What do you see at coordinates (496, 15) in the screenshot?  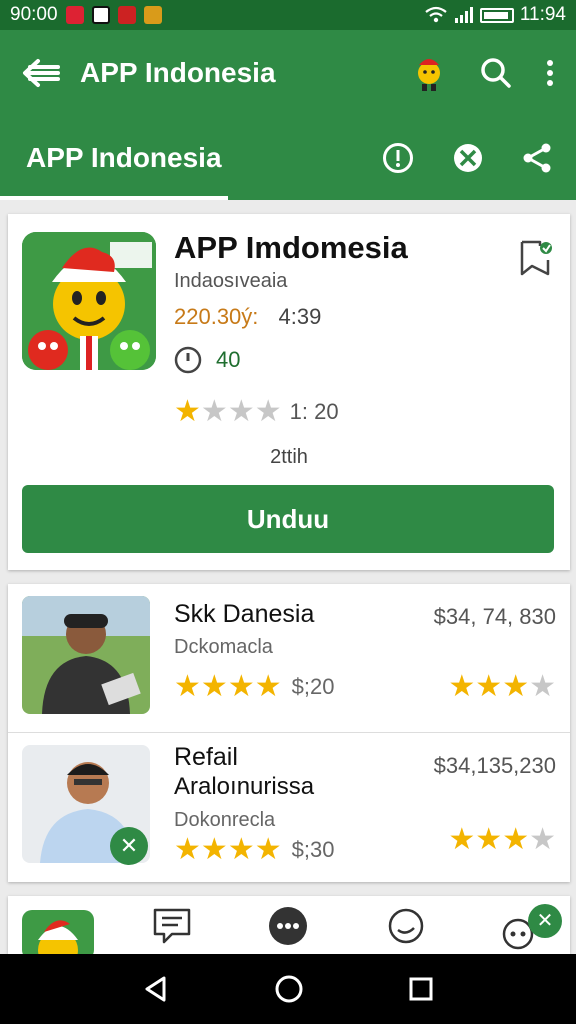 I see `battery-icon` at bounding box center [496, 15].